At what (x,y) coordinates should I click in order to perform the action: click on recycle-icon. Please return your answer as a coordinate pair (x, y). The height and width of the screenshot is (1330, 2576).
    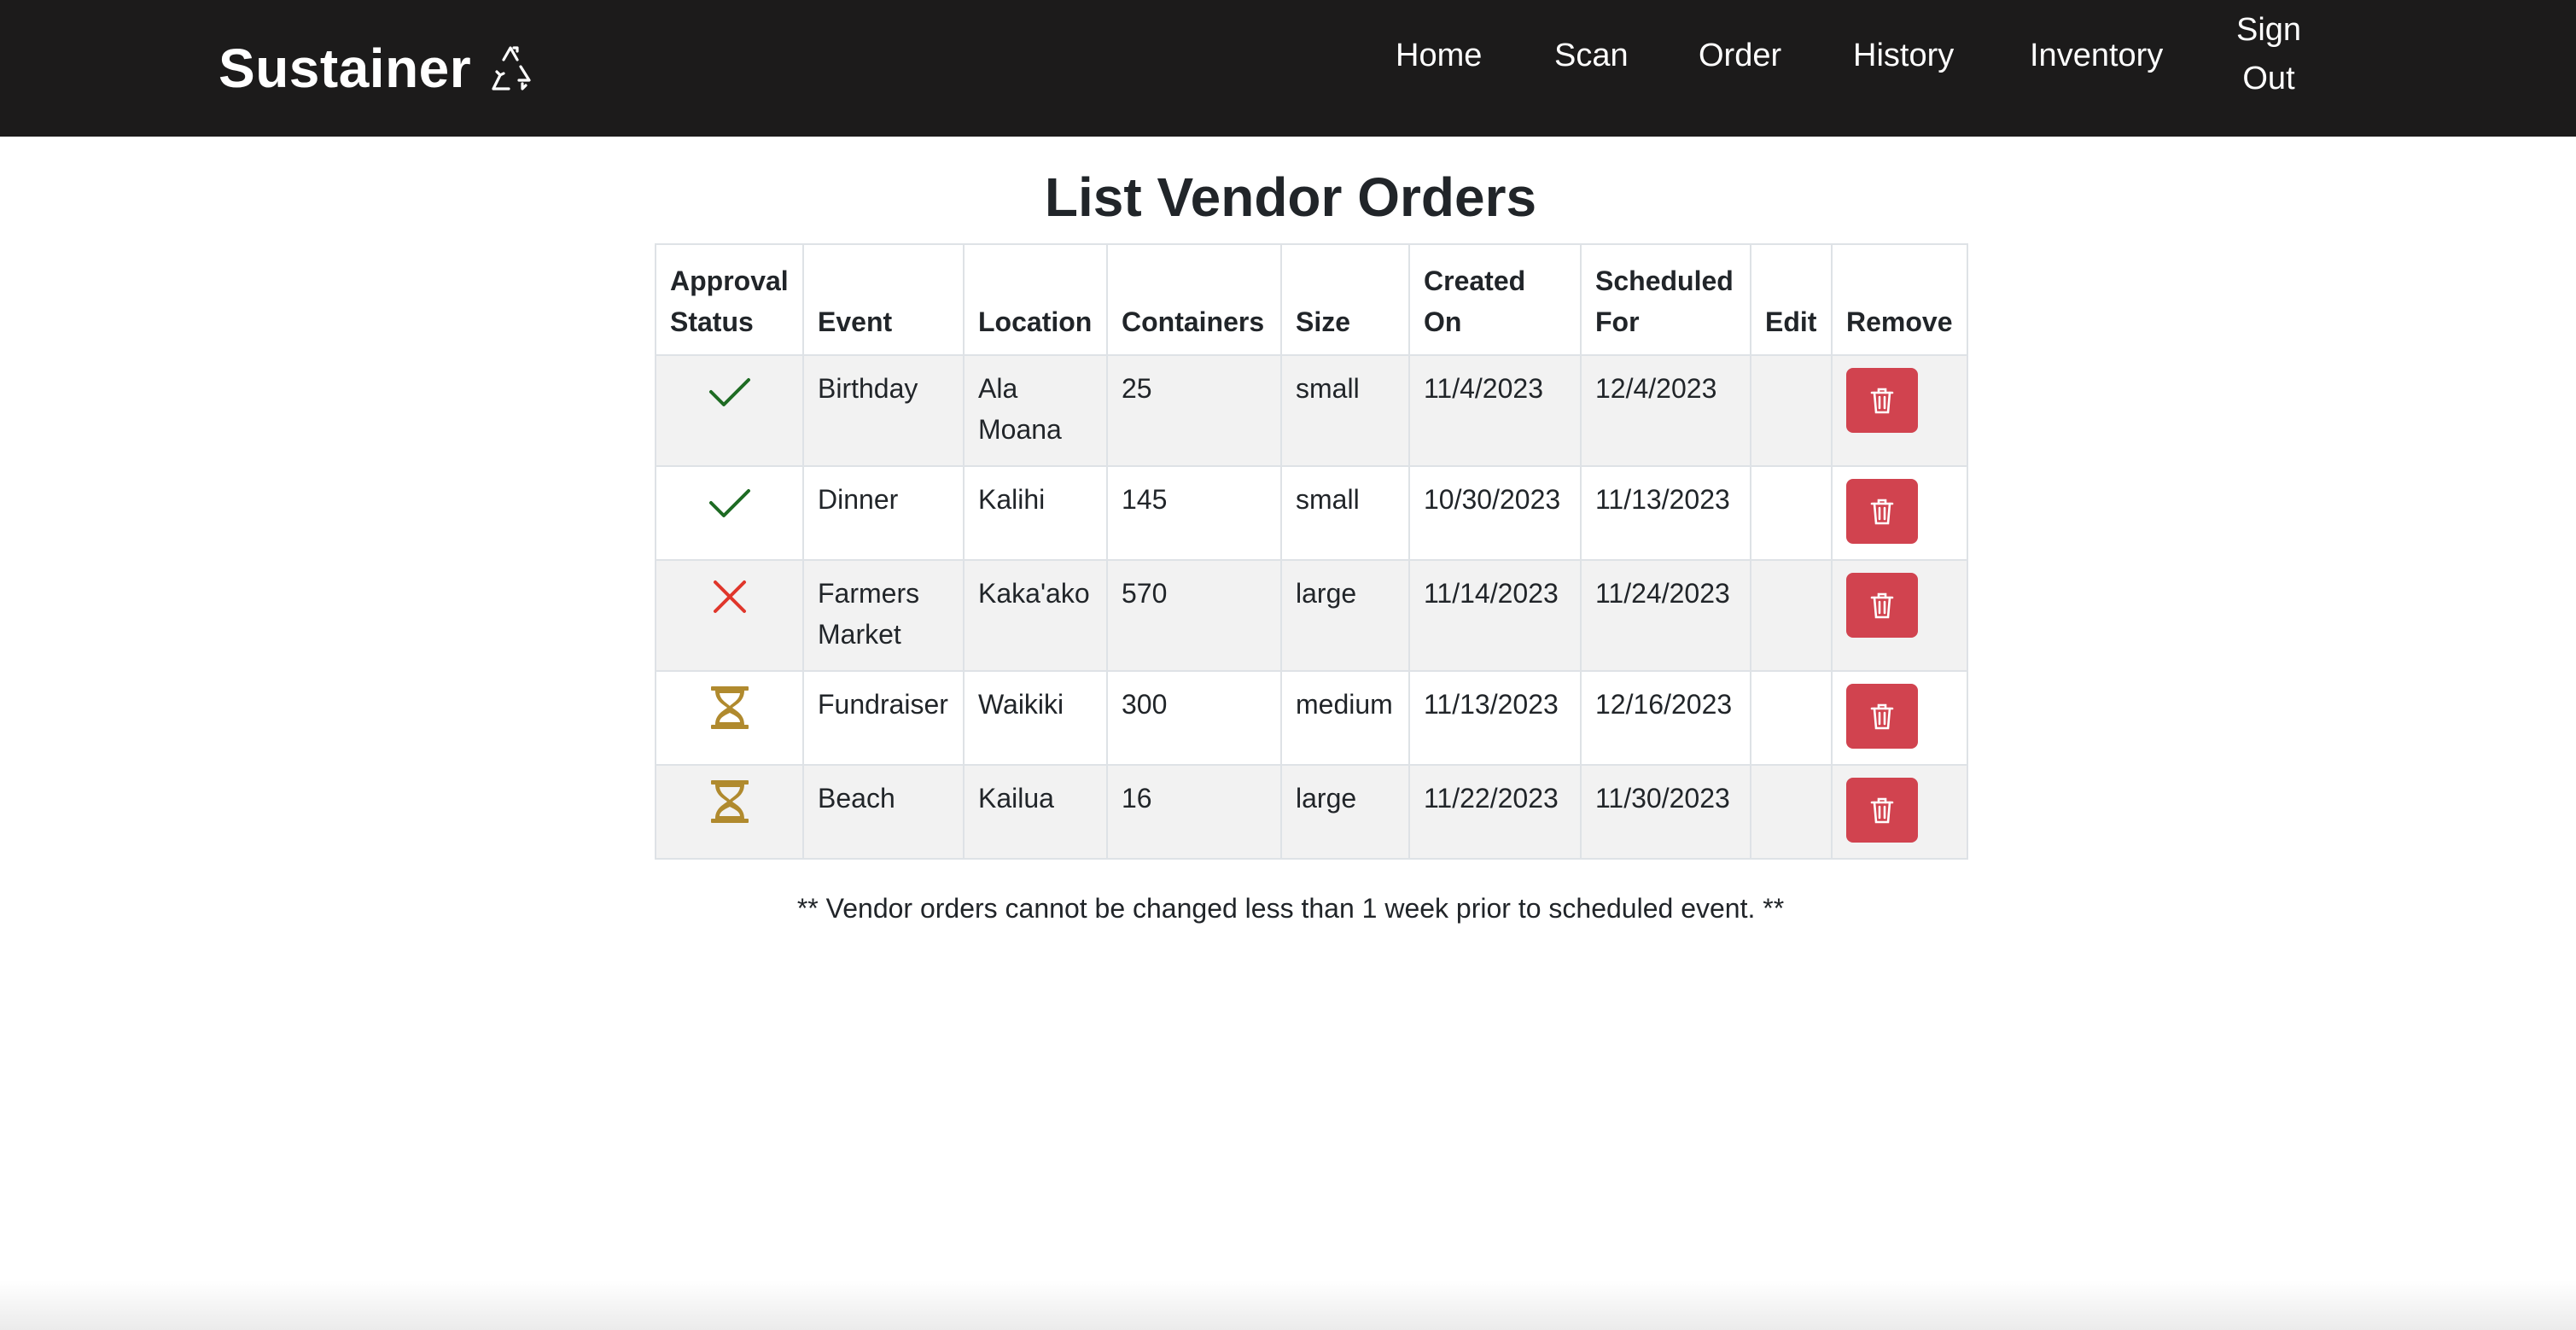
    Looking at the image, I should click on (511, 68).